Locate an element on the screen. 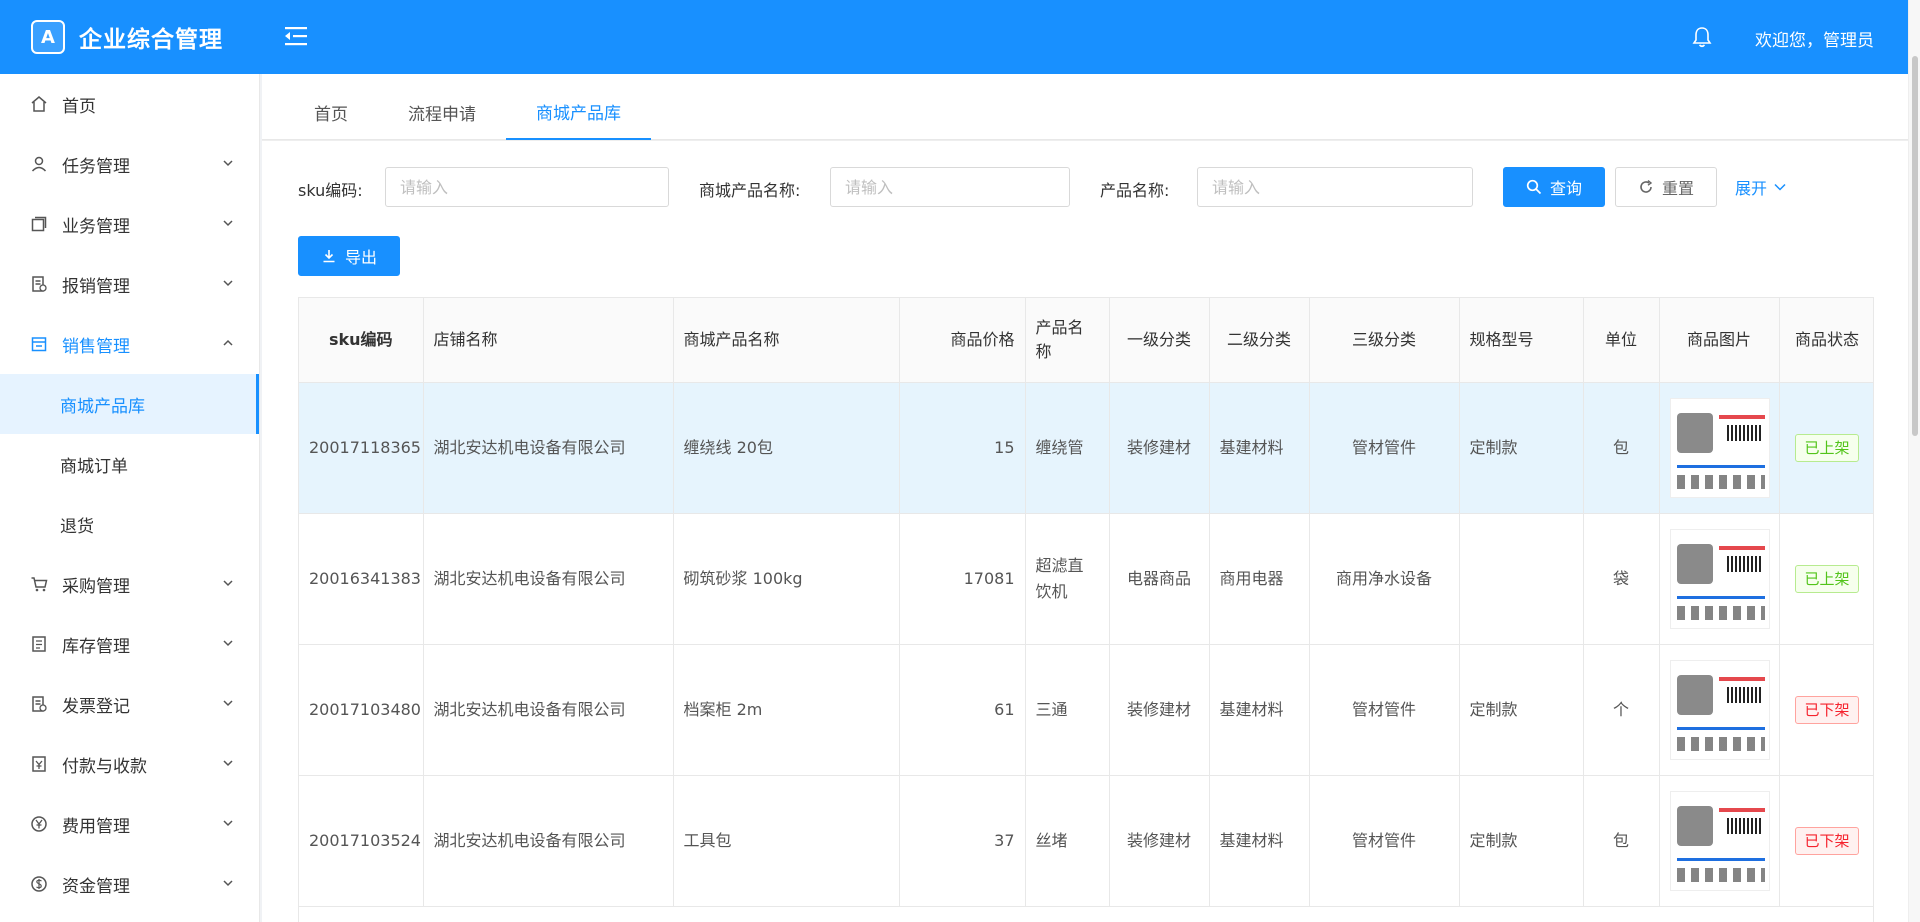  page-scrollbar is located at coordinates (1914, 461).